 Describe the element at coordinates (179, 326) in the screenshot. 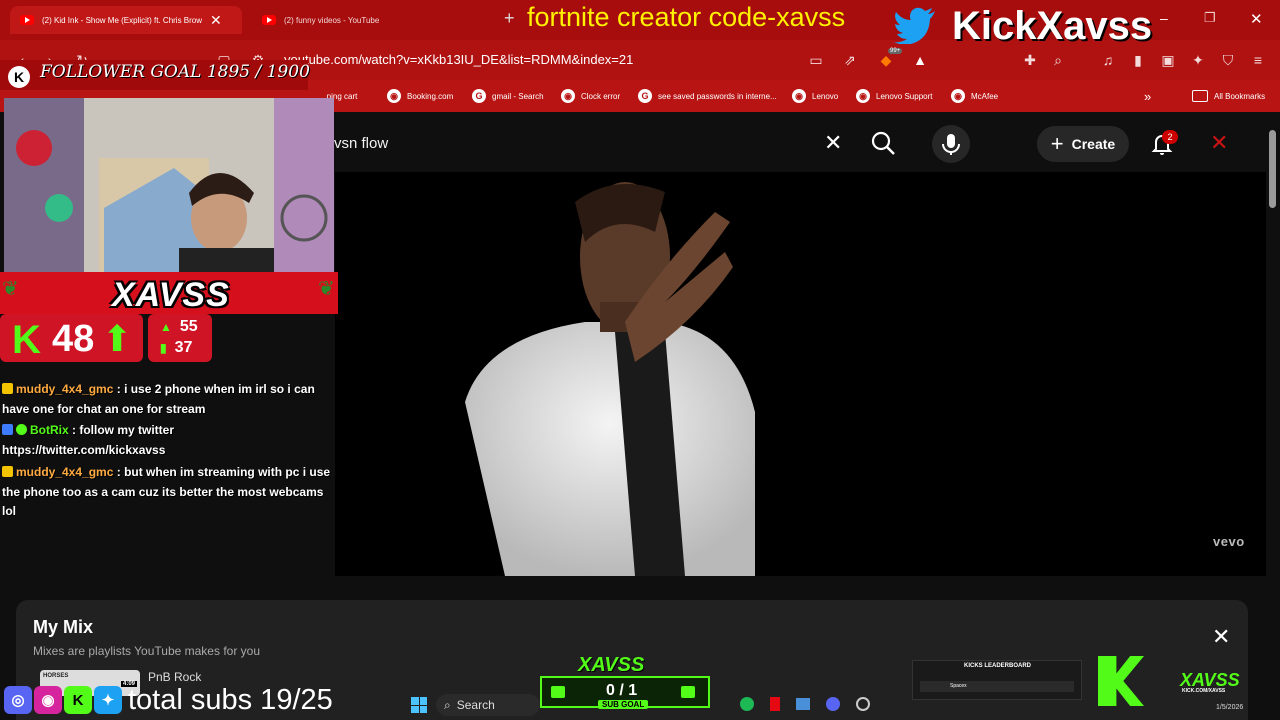

I see `stat-top: ▲ 55` at that location.